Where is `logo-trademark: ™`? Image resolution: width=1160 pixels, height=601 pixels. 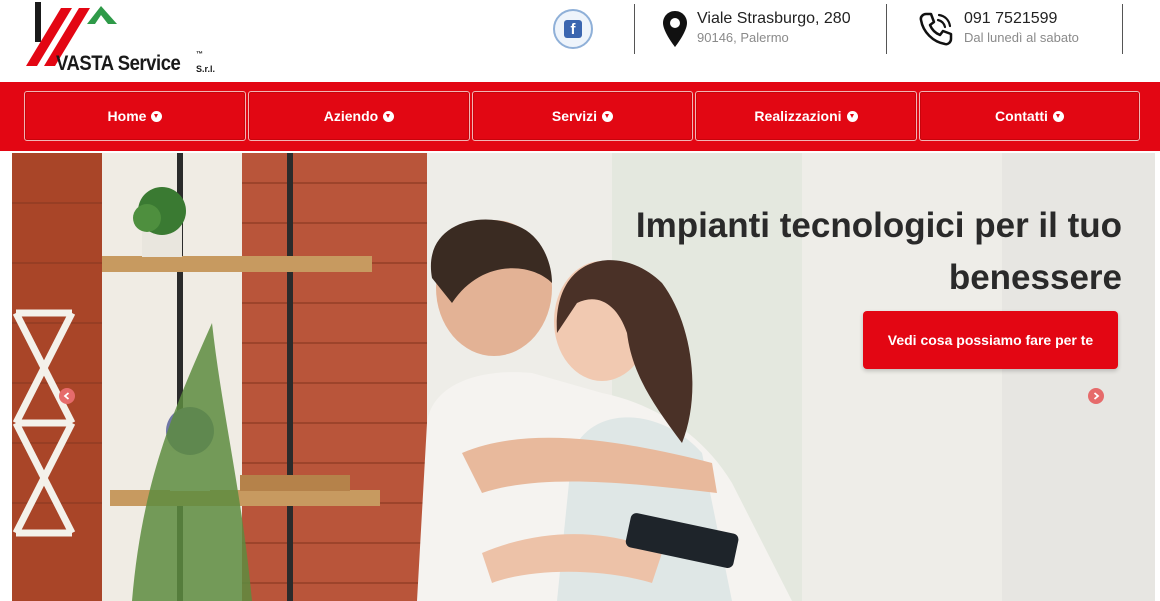 logo-trademark: ™ is located at coordinates (199, 54).